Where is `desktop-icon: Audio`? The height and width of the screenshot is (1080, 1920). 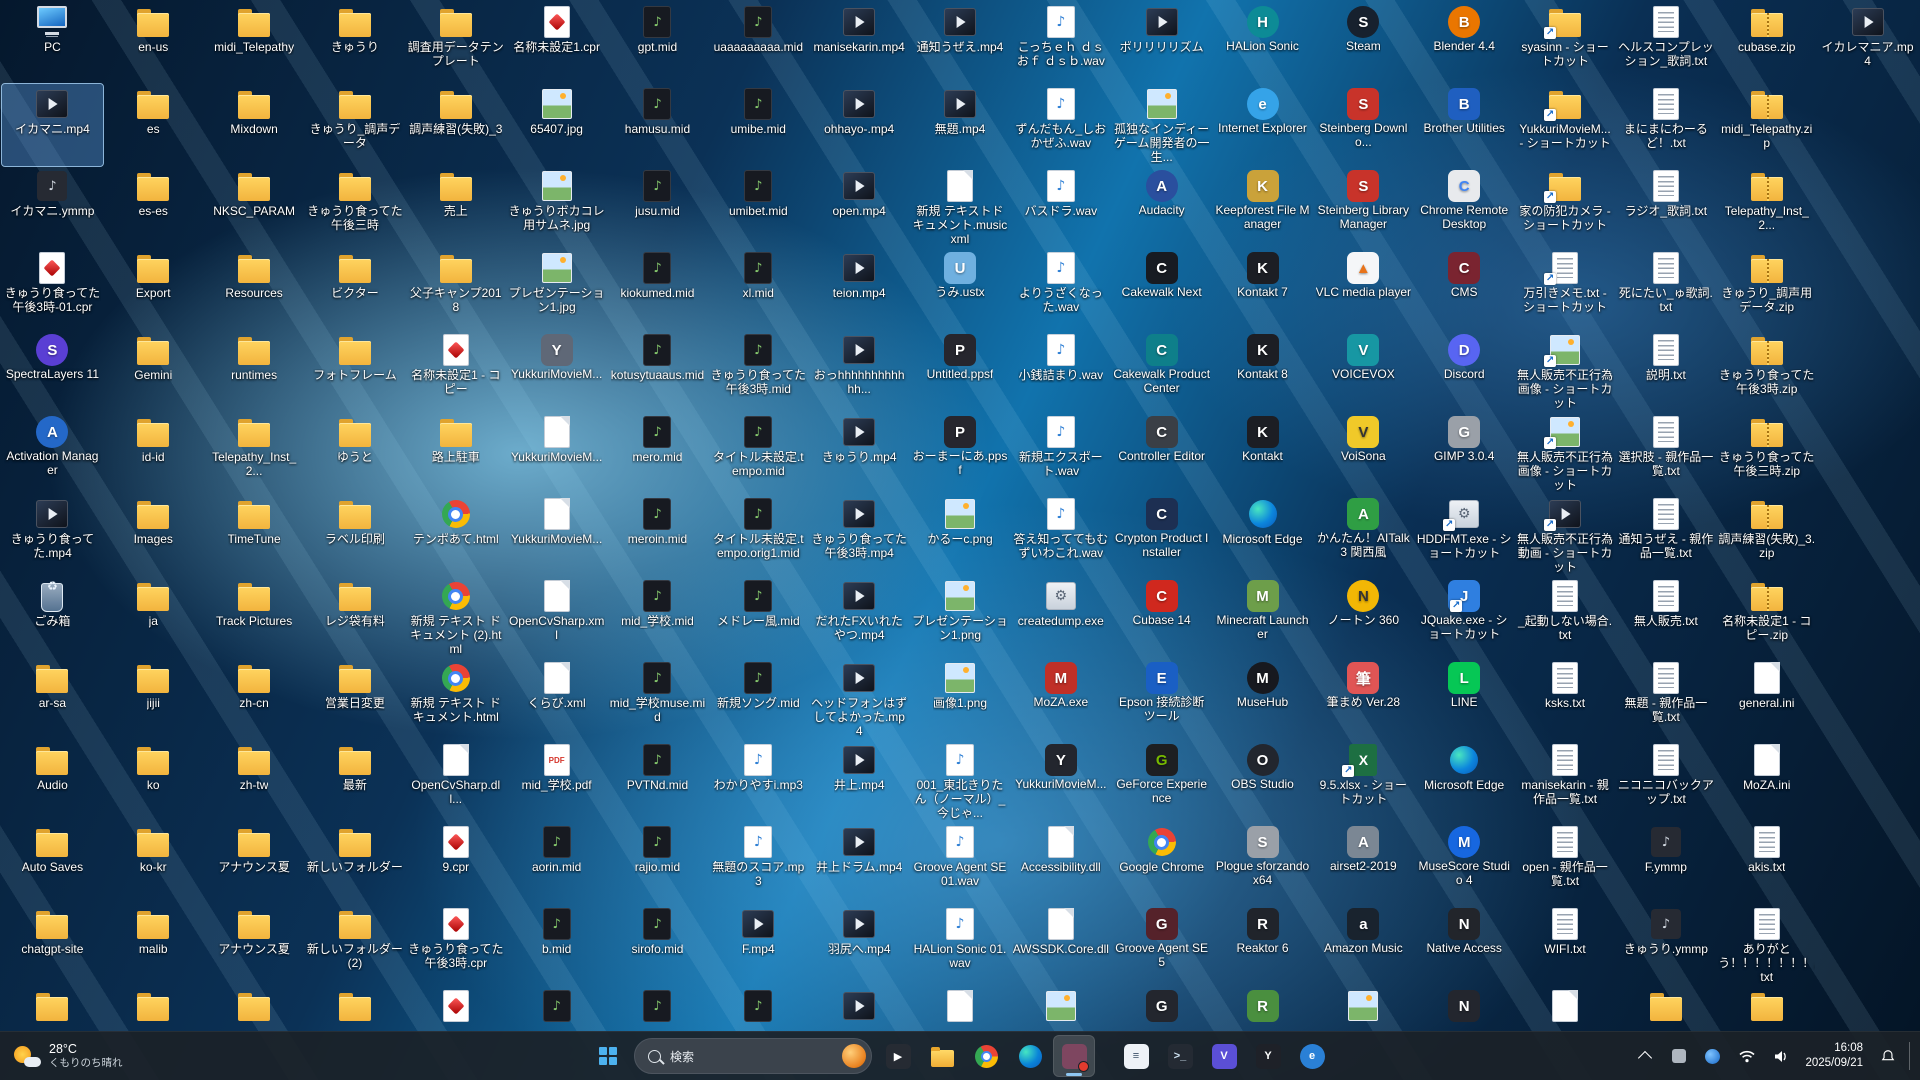
desktop-icon: Audio is located at coordinates (52, 781).